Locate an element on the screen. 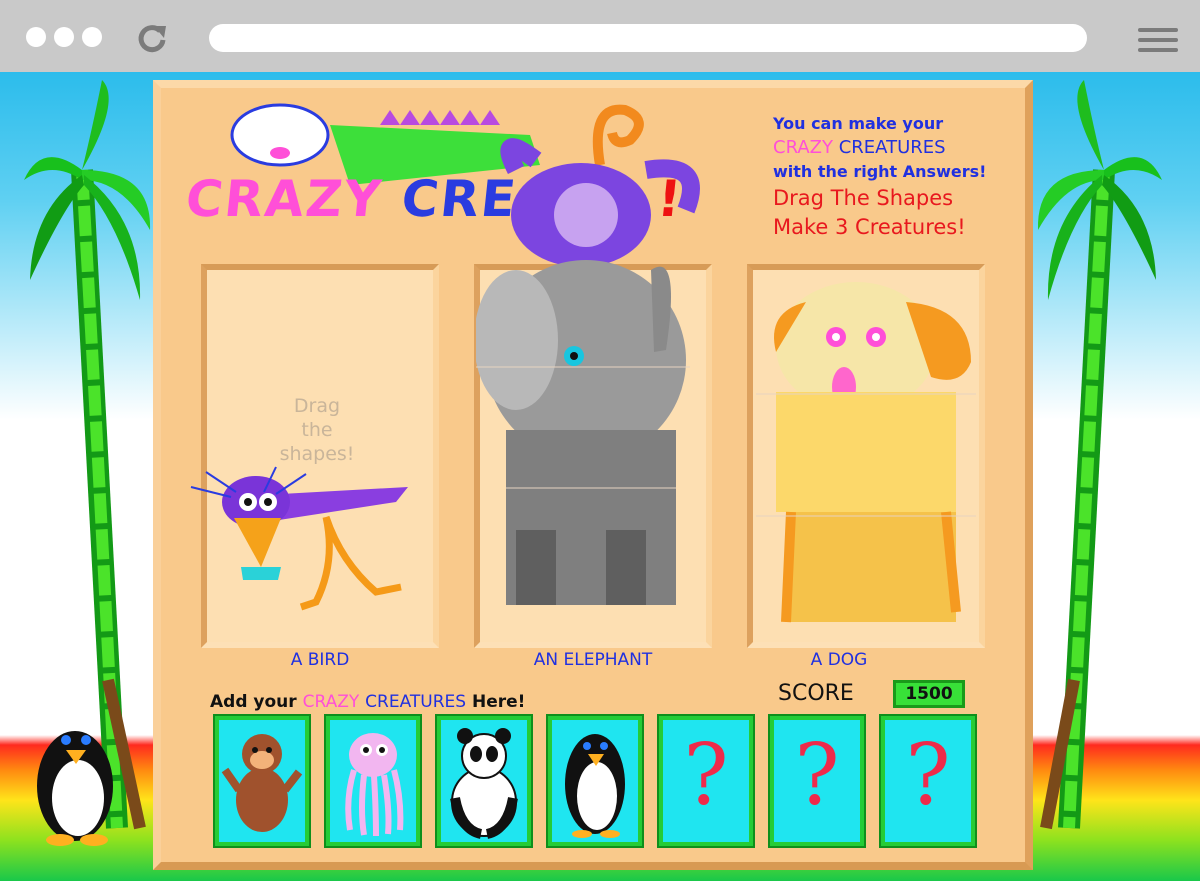  slot-label-elephant: AN ELEPHANT is located at coordinates (593, 660).